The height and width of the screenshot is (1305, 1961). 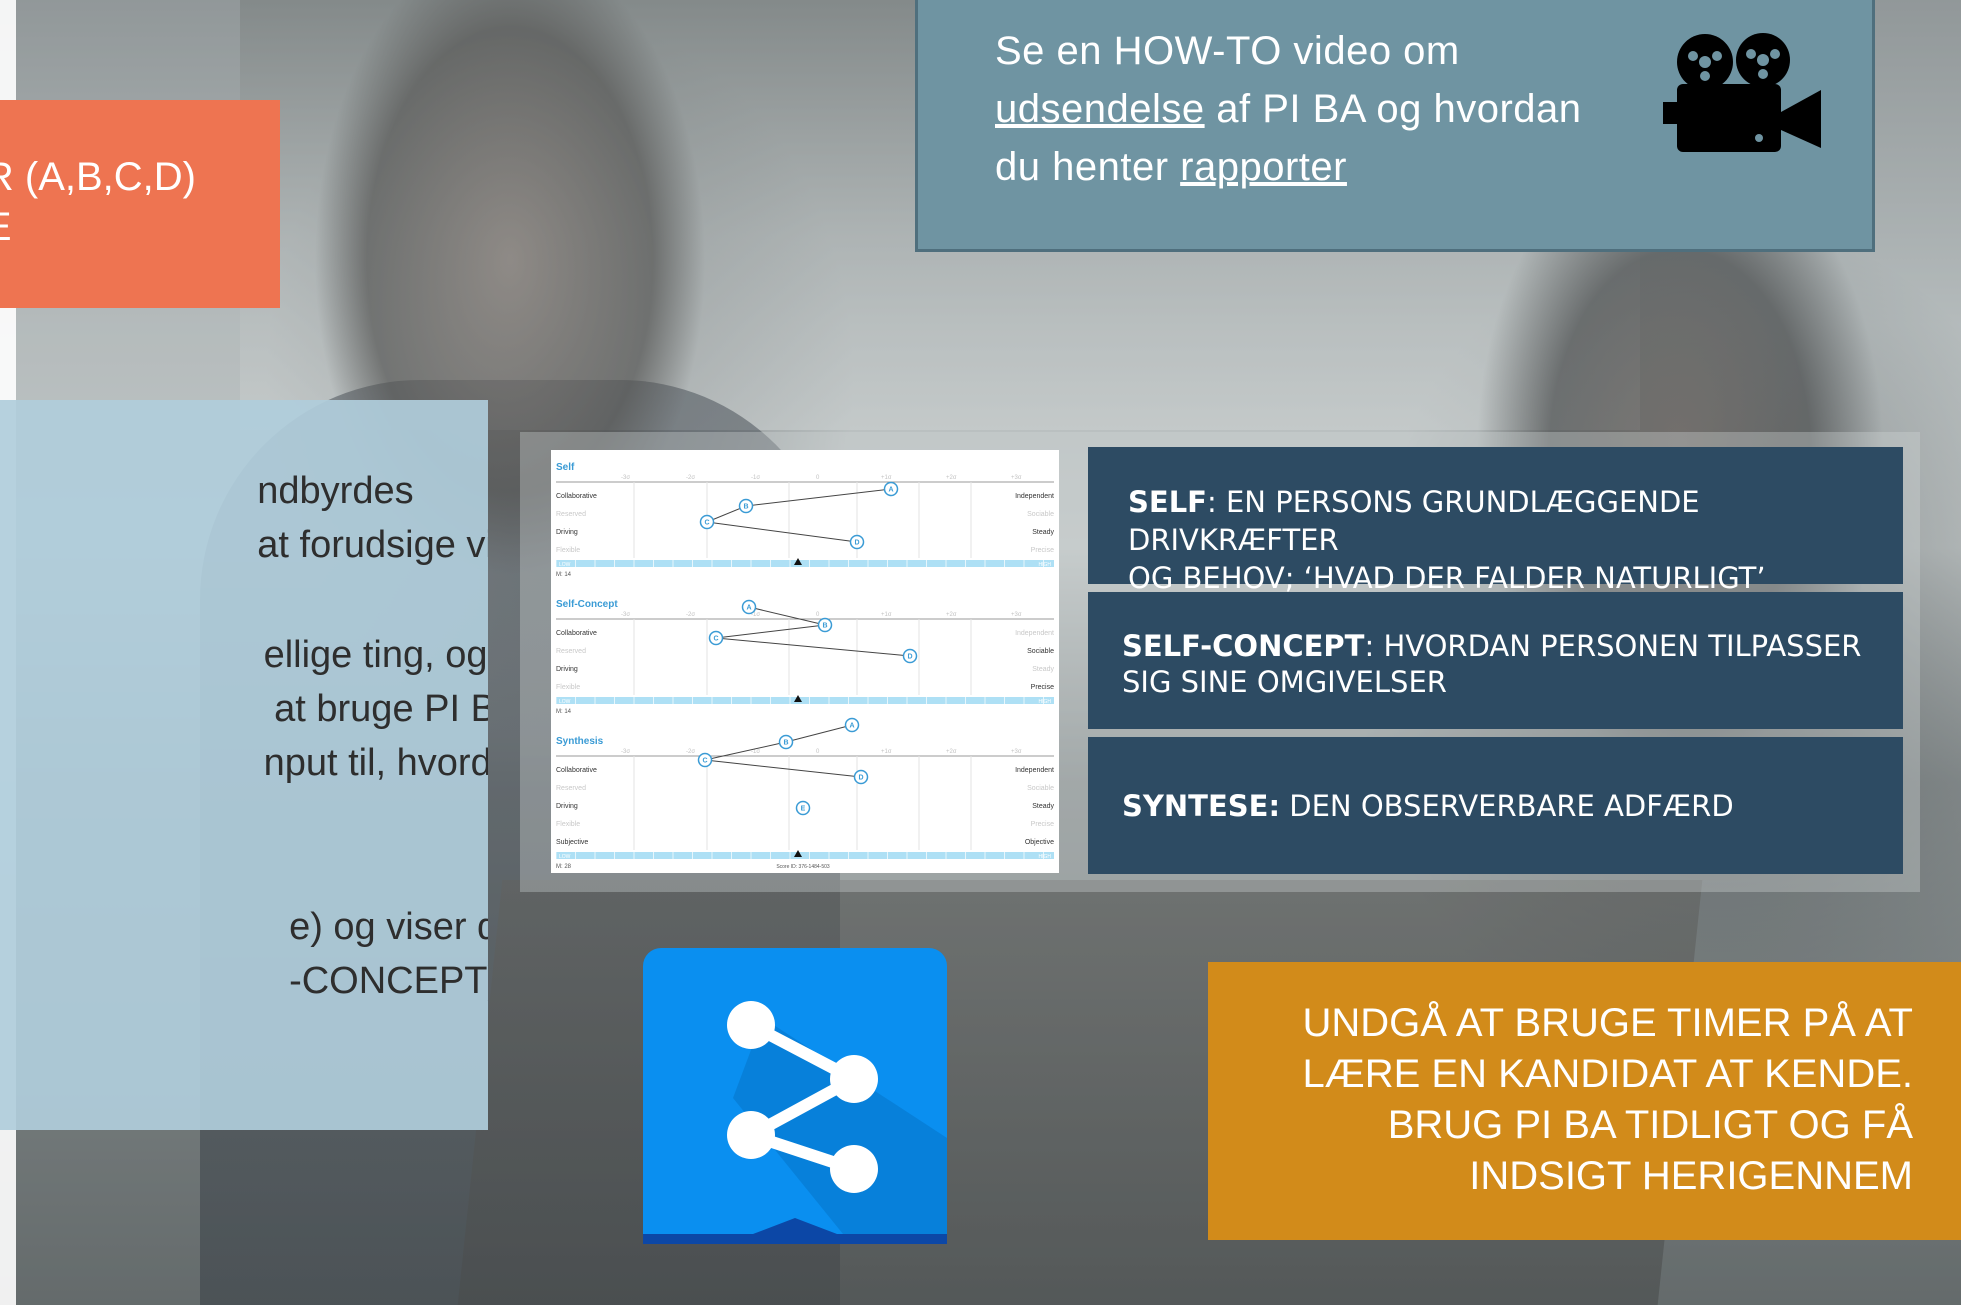 I want to click on definition-concept-desc-1: : HVORDAN PERSONEN TILPASSER, so click(x=1613, y=646).